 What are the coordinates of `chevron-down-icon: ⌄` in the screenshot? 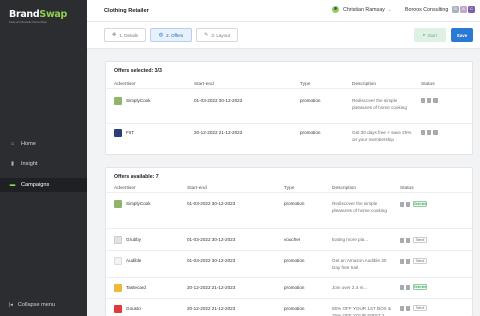 It's located at (389, 9).